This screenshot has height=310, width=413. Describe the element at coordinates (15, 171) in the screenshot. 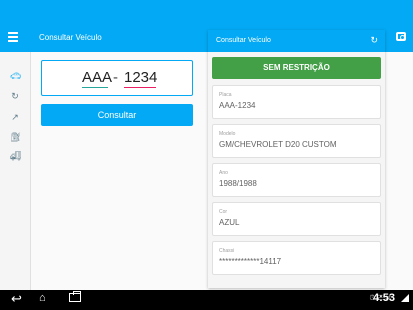

I see `navigation-rail: 🚗︎ ↻ ↗ ⛽︎ 🚚︎` at that location.